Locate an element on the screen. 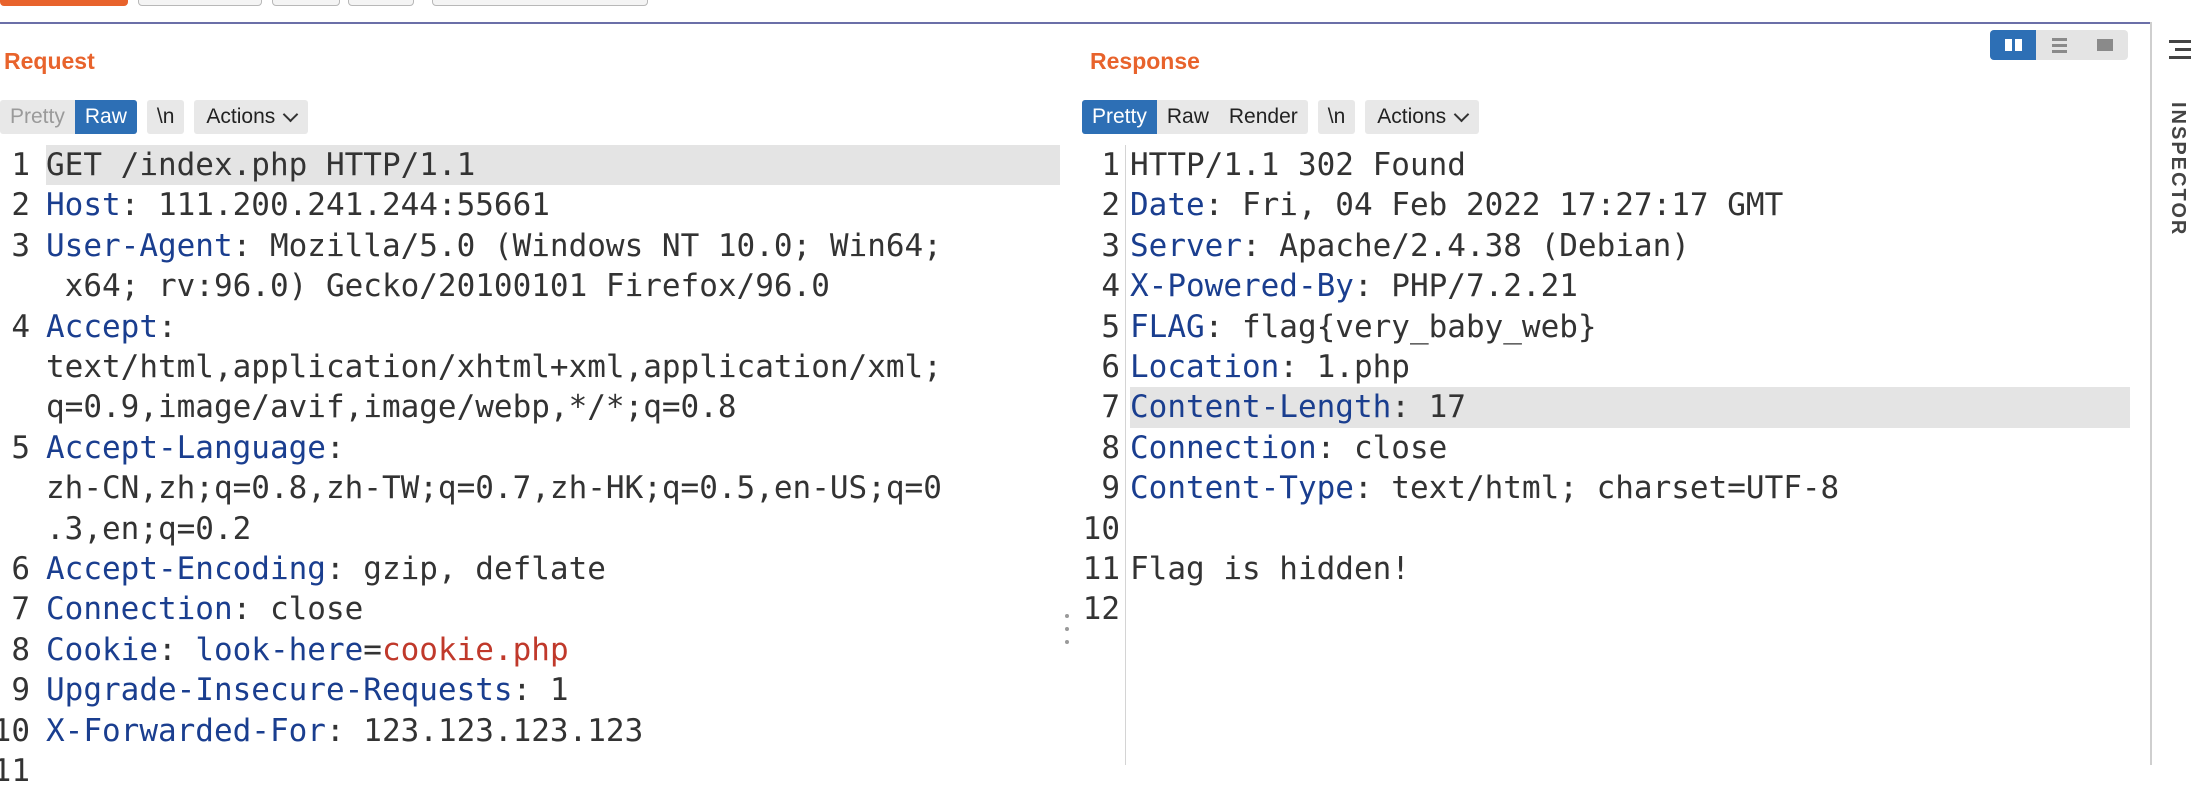  code-line-wrap: q=0.9,image/avif,image/webp,*/*;q=0.8 is located at coordinates (530, 407).